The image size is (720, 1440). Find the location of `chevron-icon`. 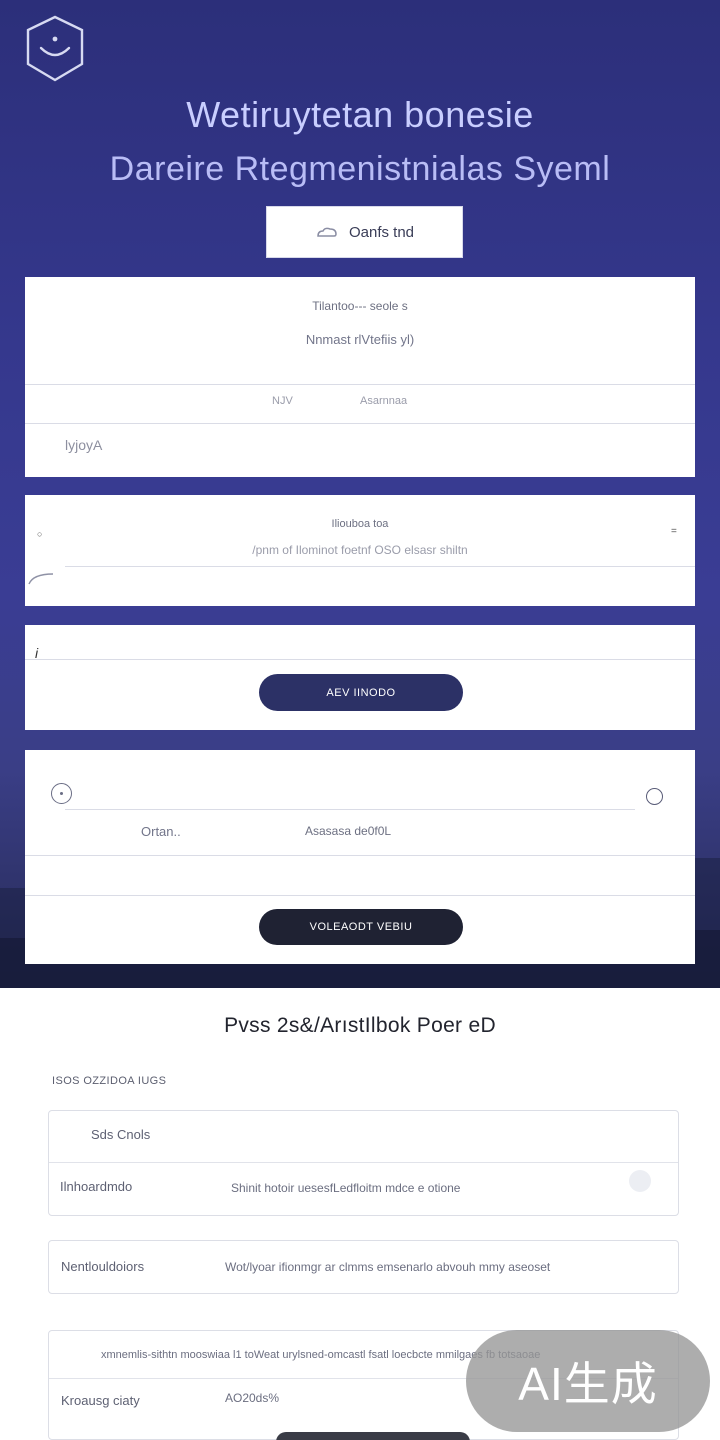

chevron-icon is located at coordinates (41, 577).